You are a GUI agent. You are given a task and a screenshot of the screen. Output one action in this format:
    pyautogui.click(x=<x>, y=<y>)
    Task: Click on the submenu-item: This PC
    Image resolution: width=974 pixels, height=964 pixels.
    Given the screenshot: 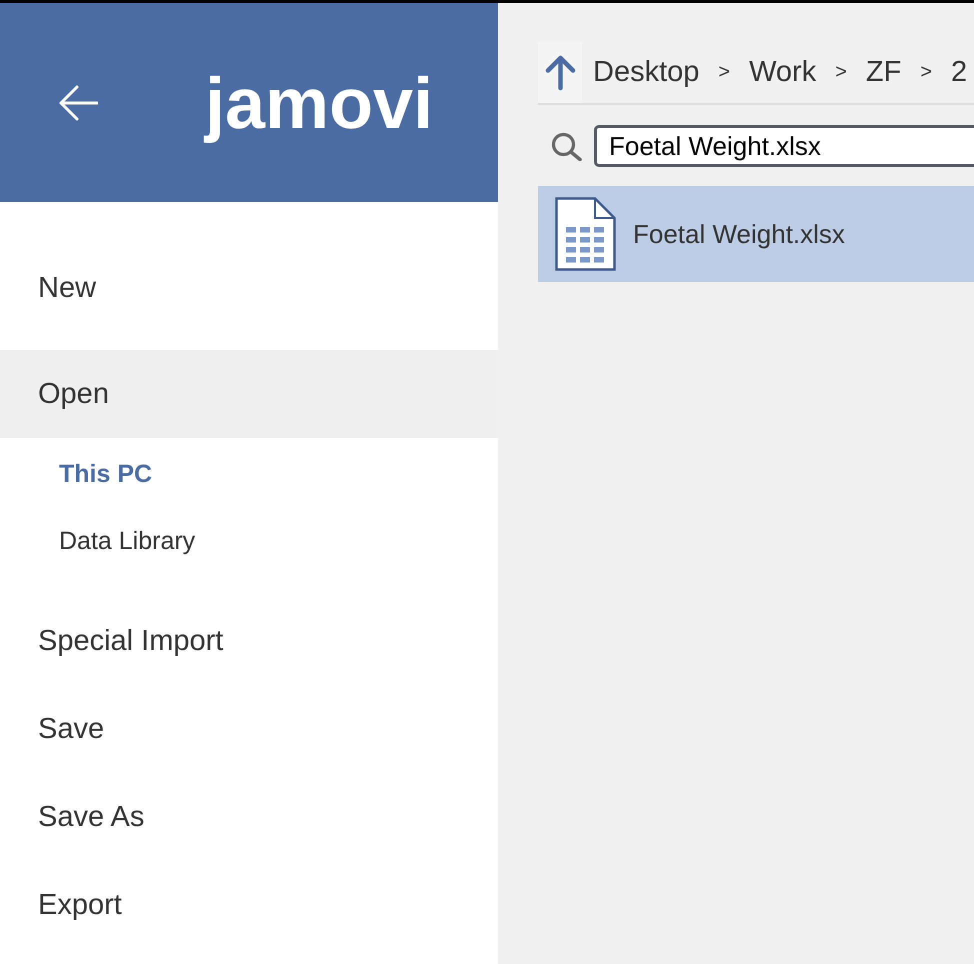 What is the action you would take?
    pyautogui.click(x=249, y=474)
    